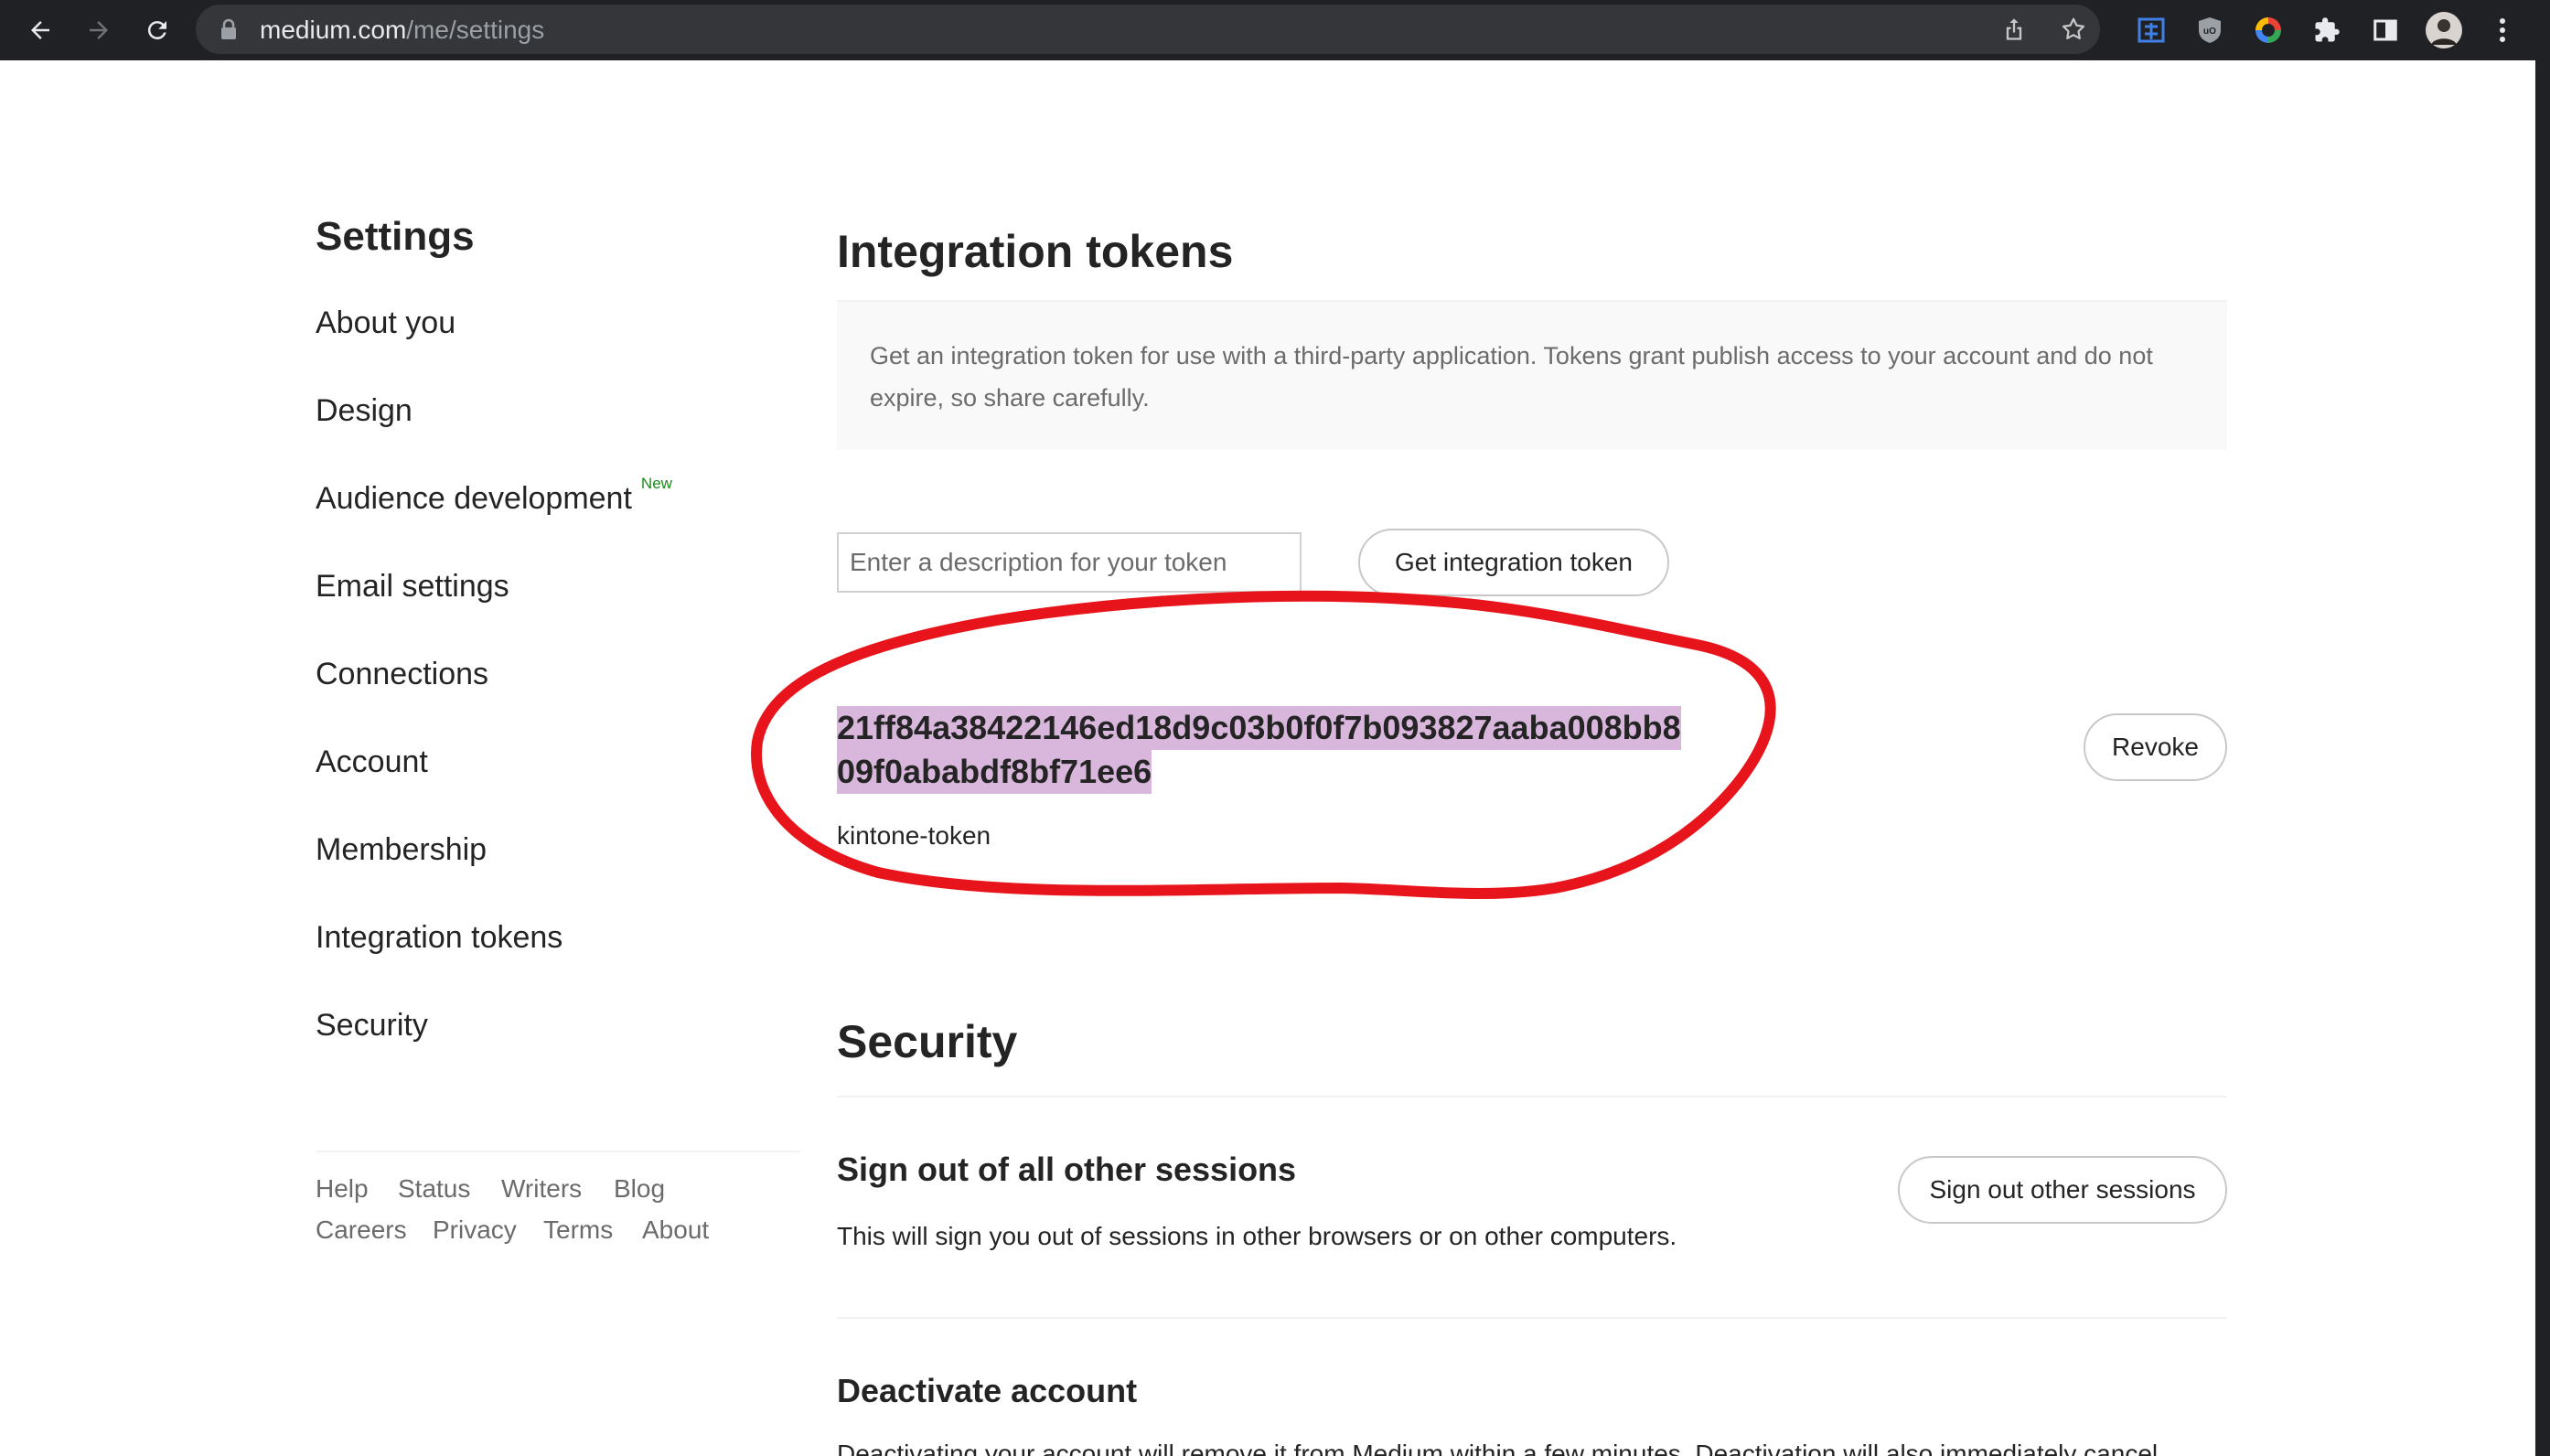 The height and width of the screenshot is (1456, 2550). Describe the element at coordinates (1035, 251) in the screenshot. I see `integration-tokens-heading: Integration tokens` at that location.